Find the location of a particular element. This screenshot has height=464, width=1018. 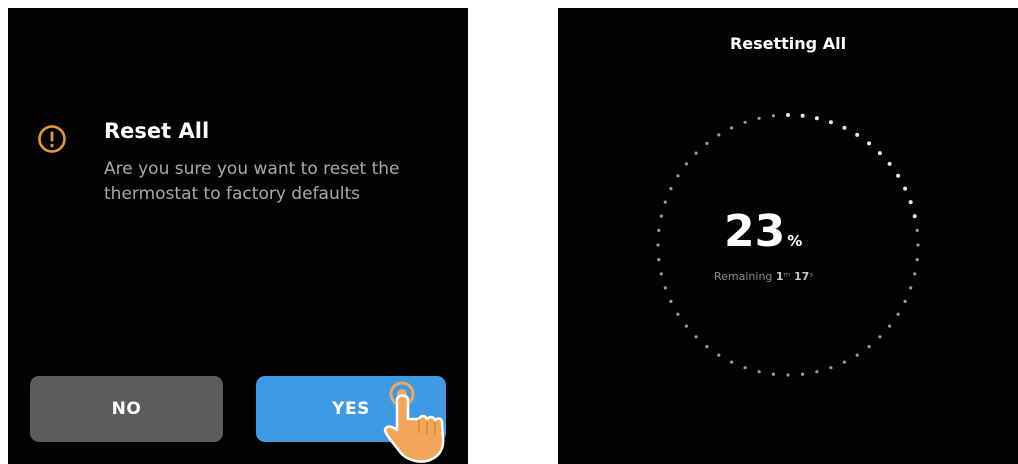

remaining-seconds: 17 is located at coordinates (801, 276).